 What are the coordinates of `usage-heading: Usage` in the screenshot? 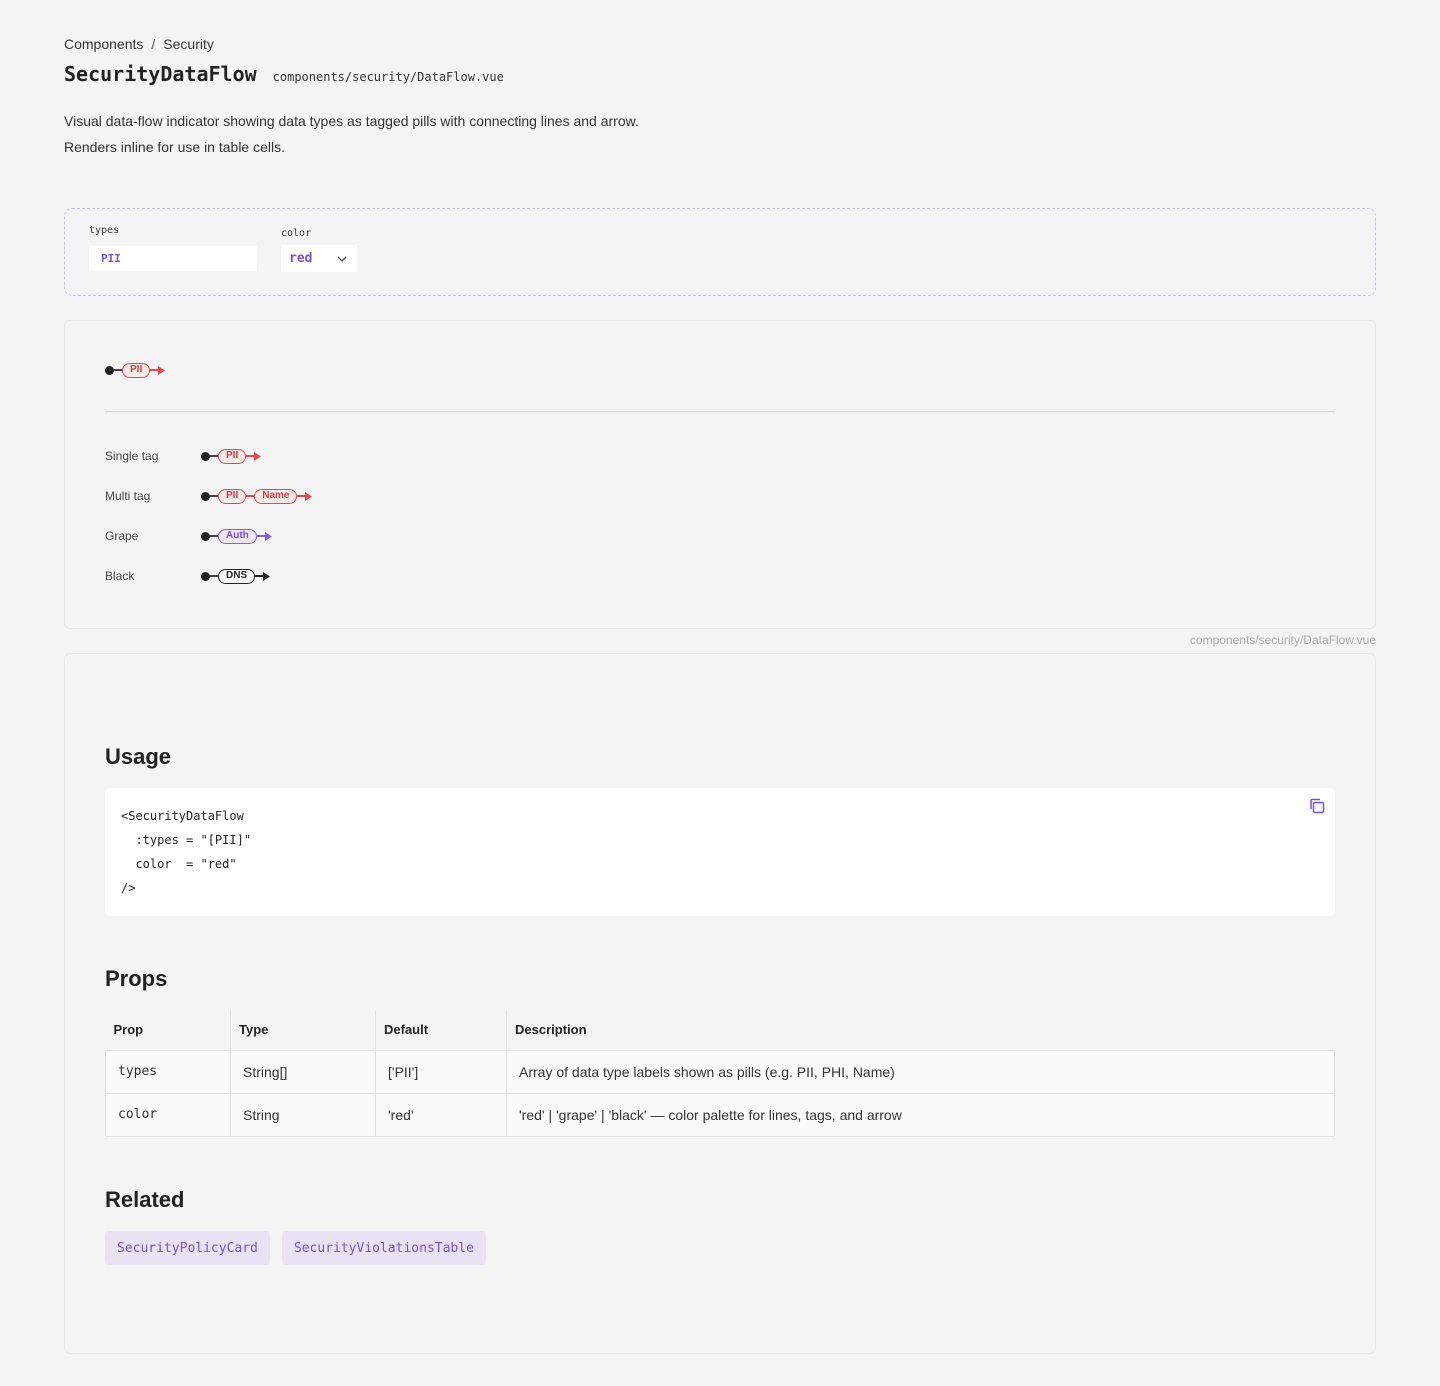 It's located at (138, 756).